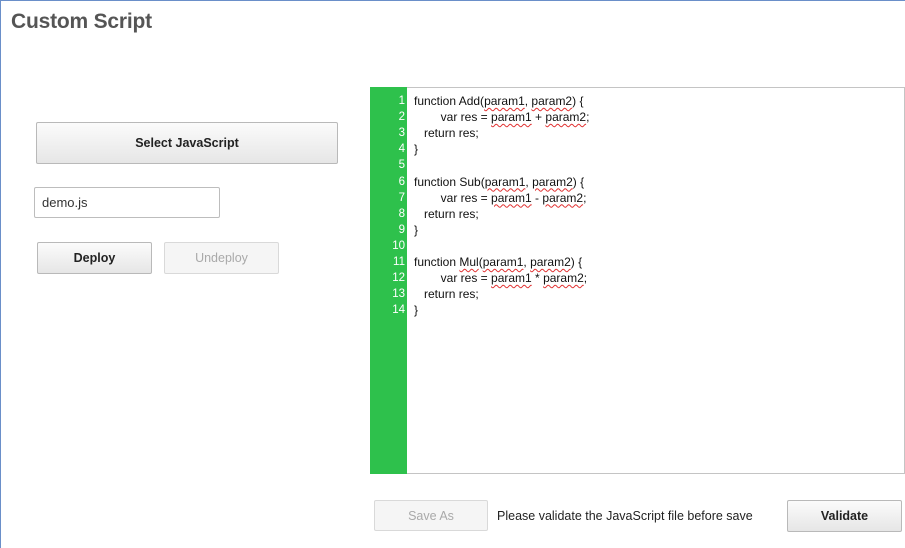 This screenshot has width=905, height=548. I want to click on line-number: 1, so click(401, 101).